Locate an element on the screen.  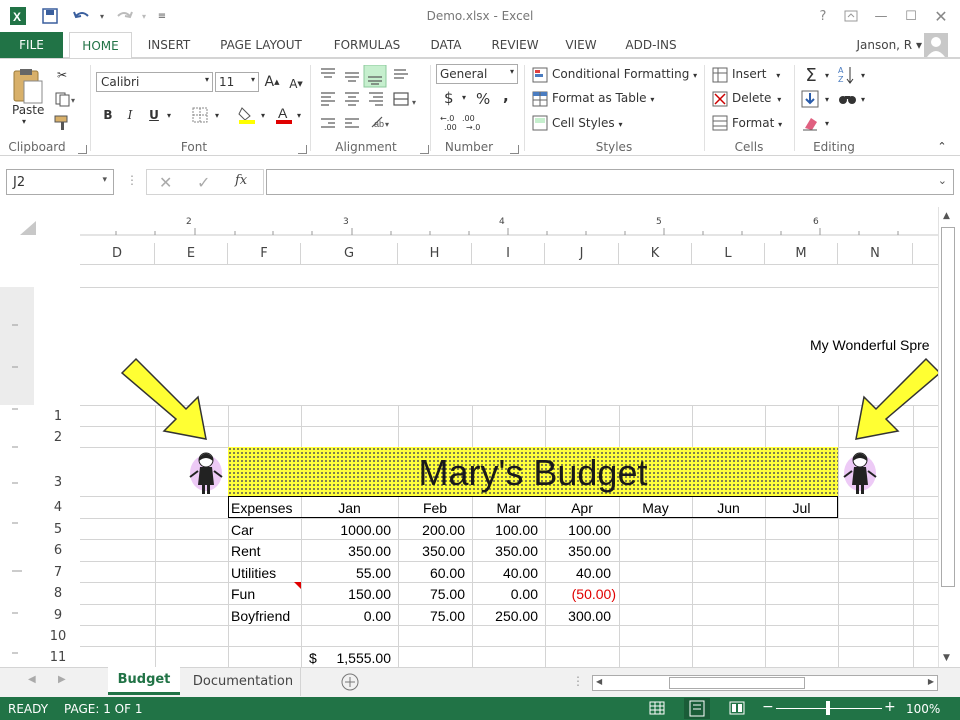
italic-icon: I is located at coordinates (130, 115).